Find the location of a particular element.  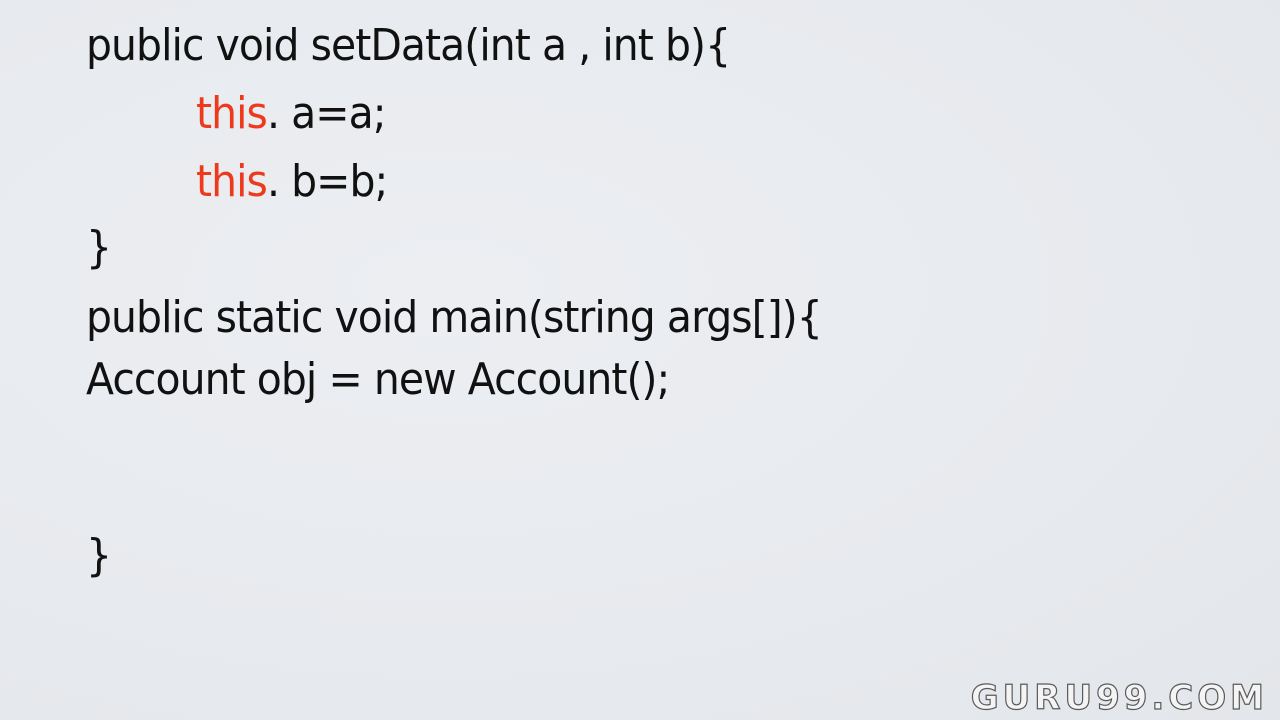

assignment-b: . b=b; is located at coordinates (327, 181).